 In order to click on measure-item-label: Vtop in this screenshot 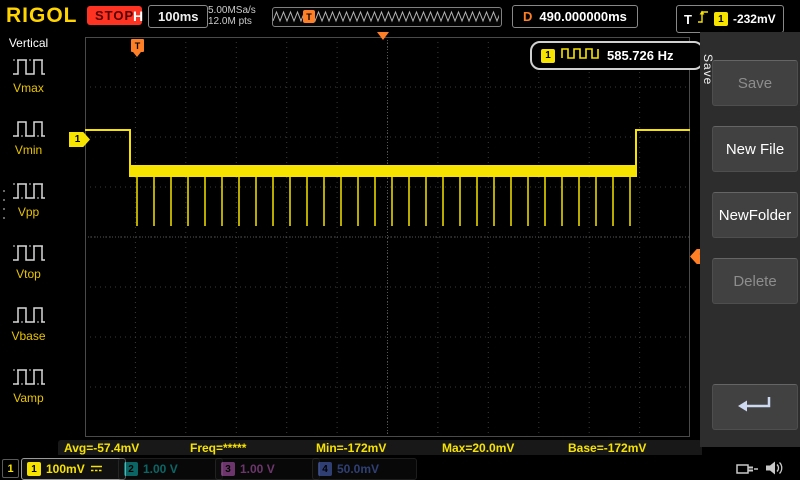, I will do `click(28, 274)`.